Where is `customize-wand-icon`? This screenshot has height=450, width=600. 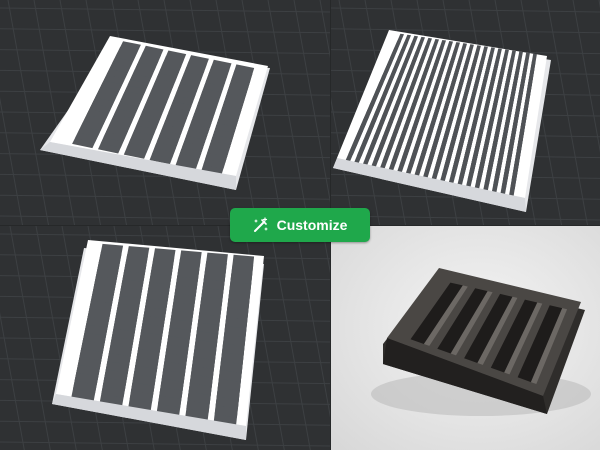 customize-wand-icon is located at coordinates (261, 225).